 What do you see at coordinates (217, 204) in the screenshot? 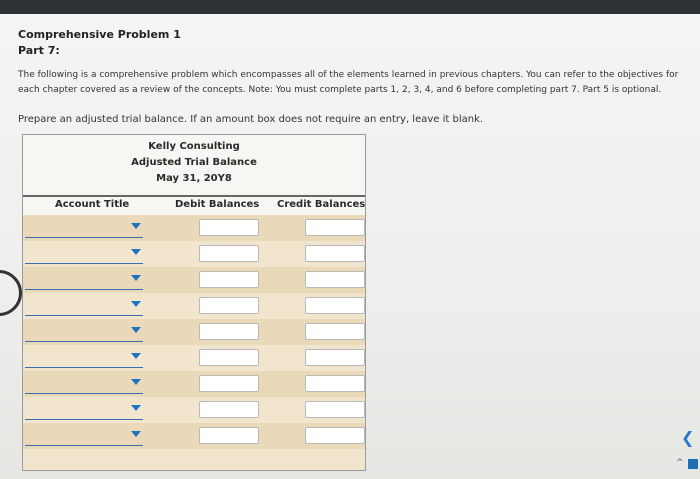
I see `column-header-debit: Debit Balances` at bounding box center [217, 204].